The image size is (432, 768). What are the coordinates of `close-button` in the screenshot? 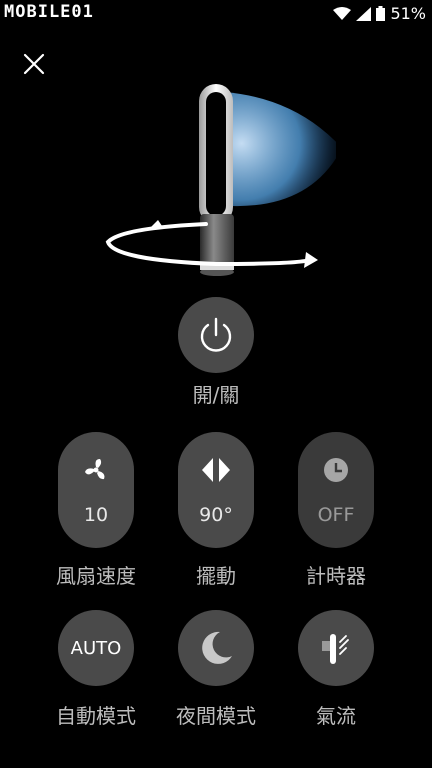 It's located at (34, 64).